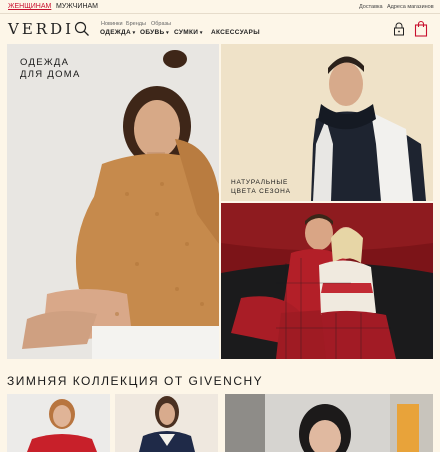  Describe the element at coordinates (261, 187) in the screenshot. I see `banner-natural-colors-caption: НАТУРАЛЬНЫЕ ЦВЕТА СЕЗОНА` at that location.